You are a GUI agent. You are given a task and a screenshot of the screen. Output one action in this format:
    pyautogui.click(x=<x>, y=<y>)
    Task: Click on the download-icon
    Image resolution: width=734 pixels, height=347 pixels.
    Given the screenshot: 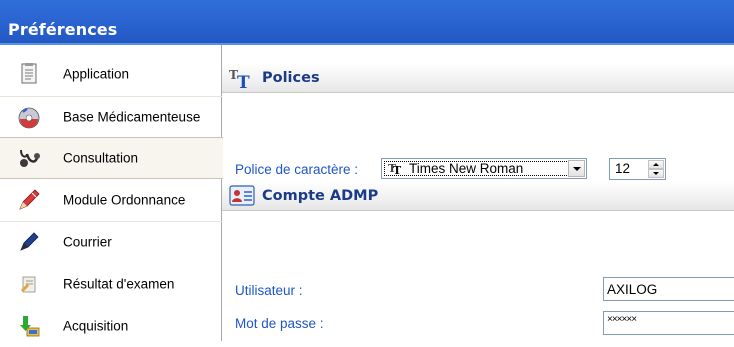 What is the action you would take?
    pyautogui.click(x=30, y=326)
    